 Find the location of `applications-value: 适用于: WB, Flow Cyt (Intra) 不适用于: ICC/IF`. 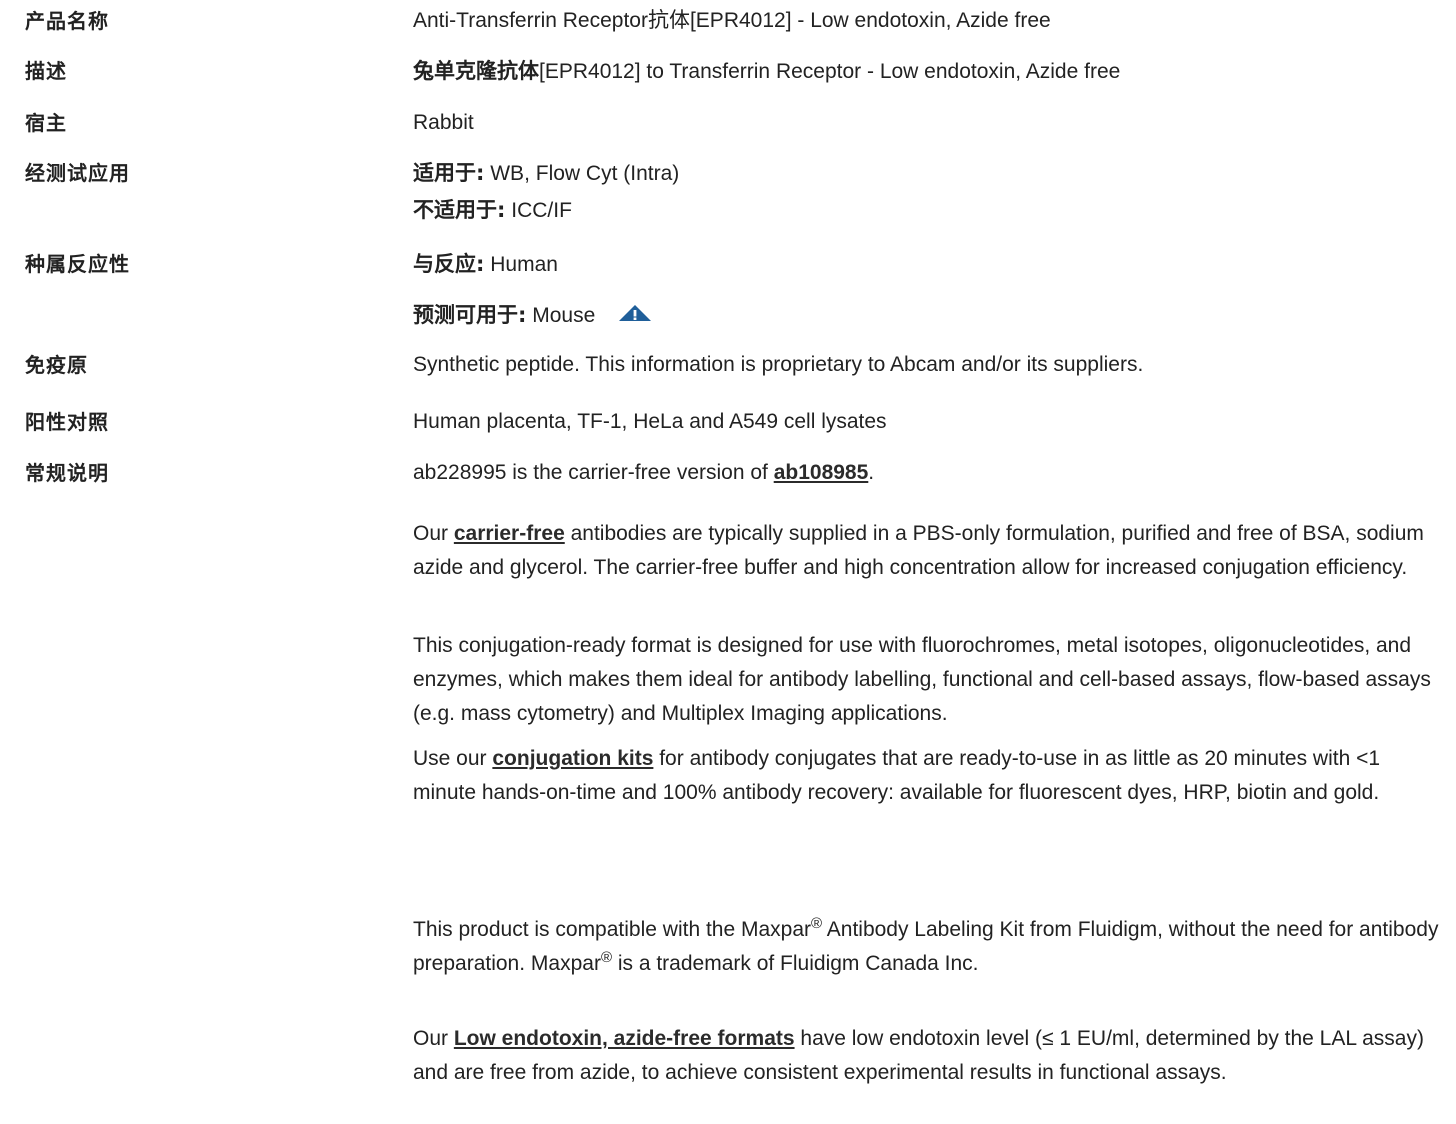

applications-value: 适用于: WB, Flow Cyt (Intra) 不适用于: ICC/IF is located at coordinates (930, 192).